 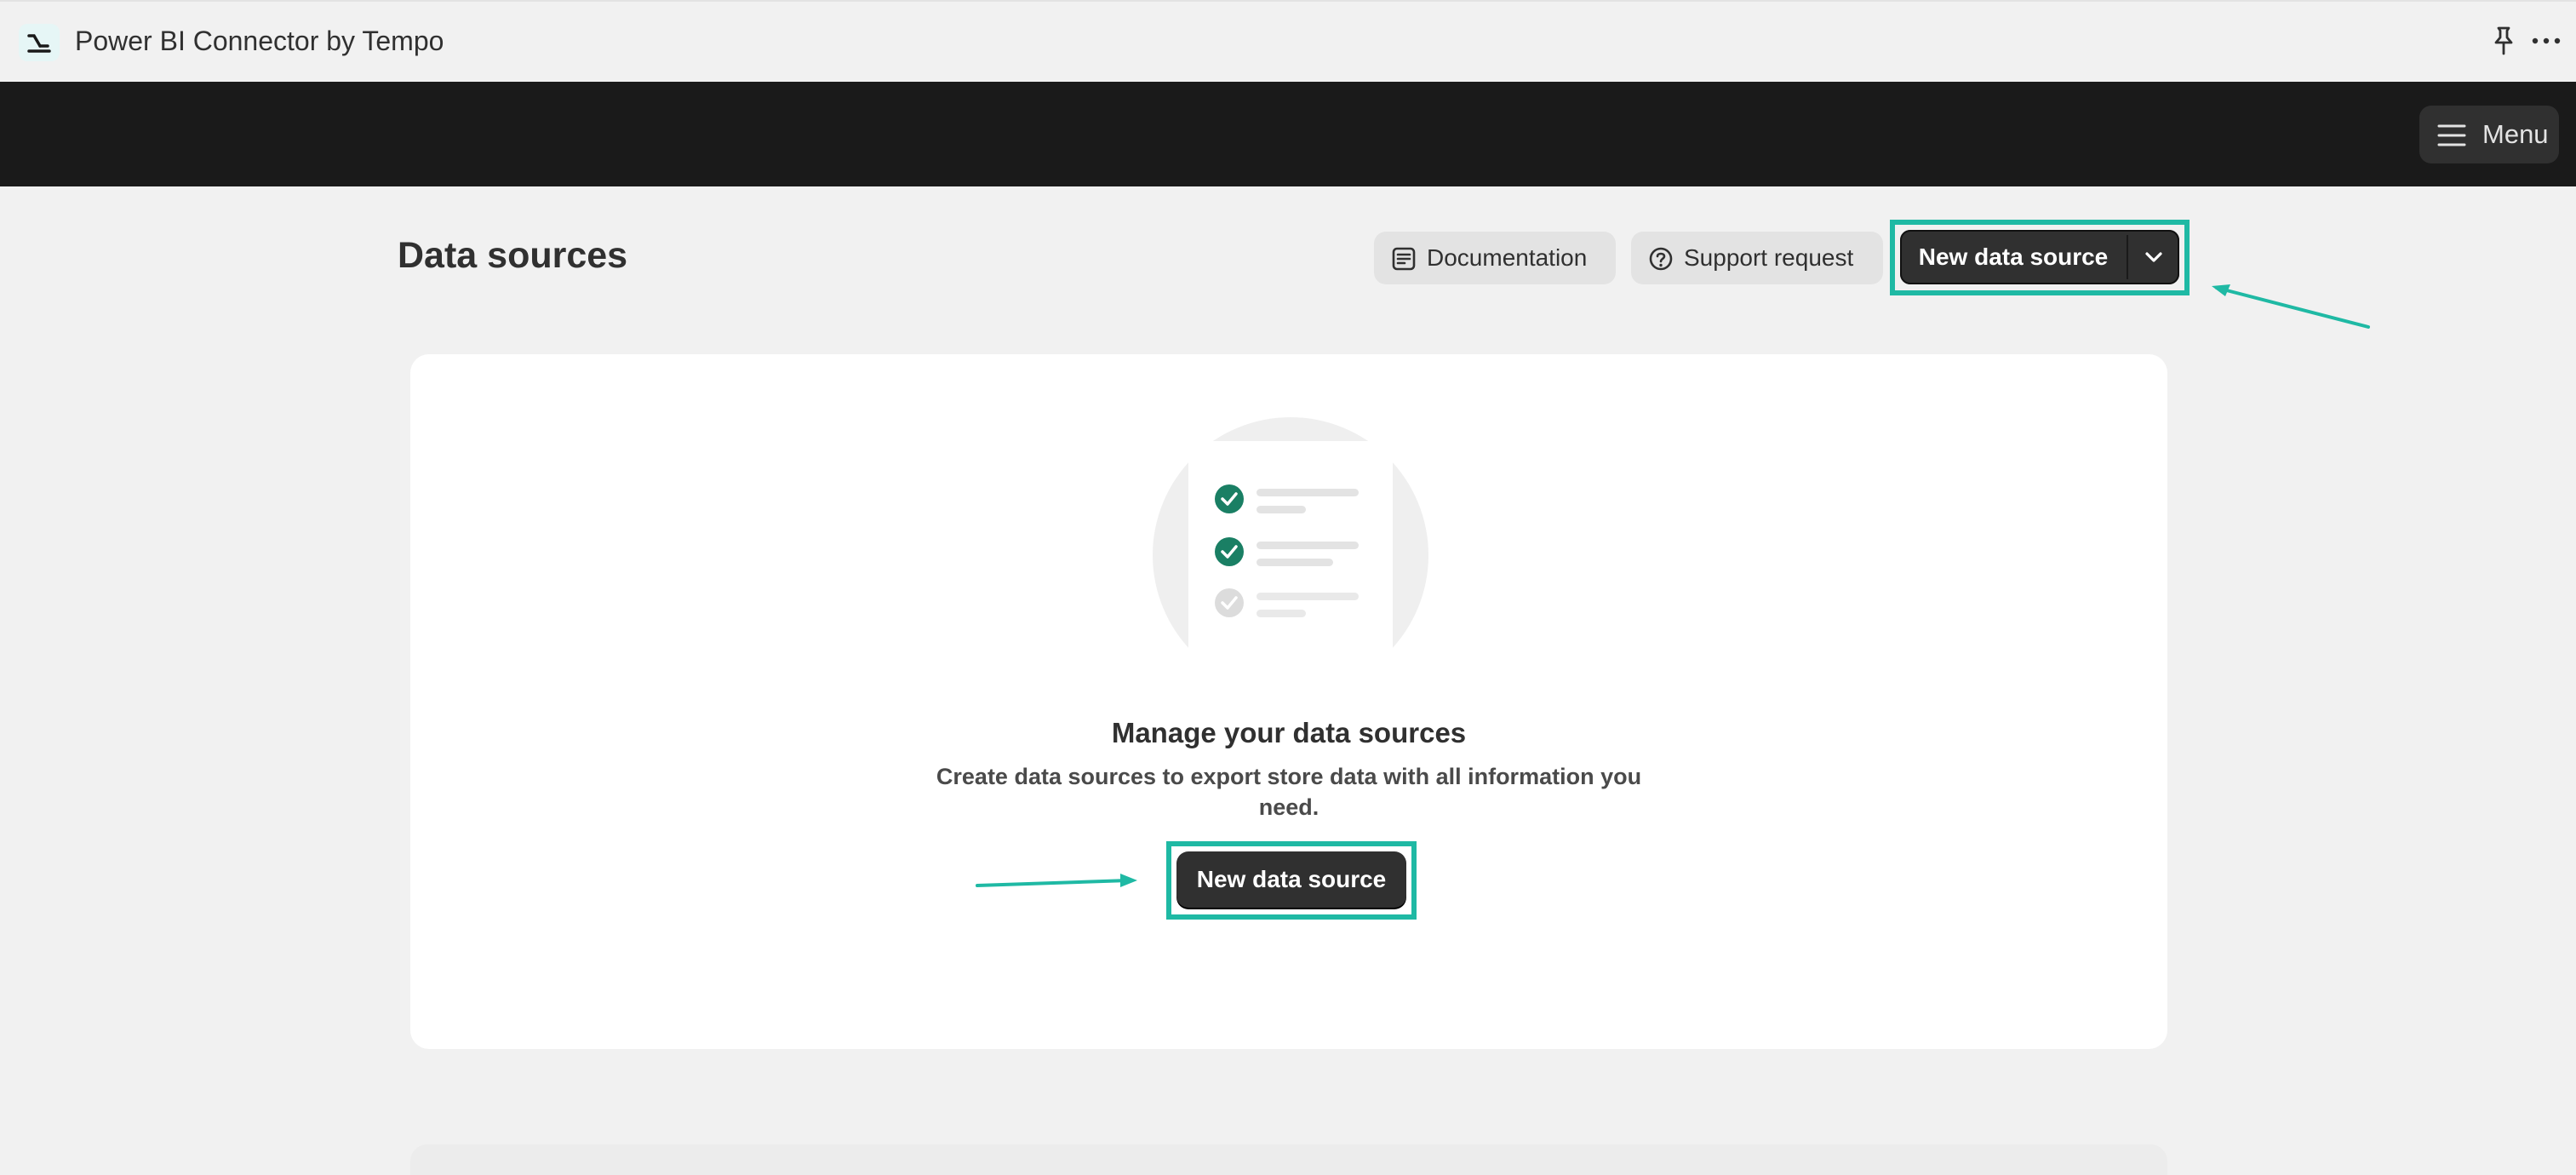 I want to click on app-title: Power BI Connector by Tempo, so click(x=259, y=41).